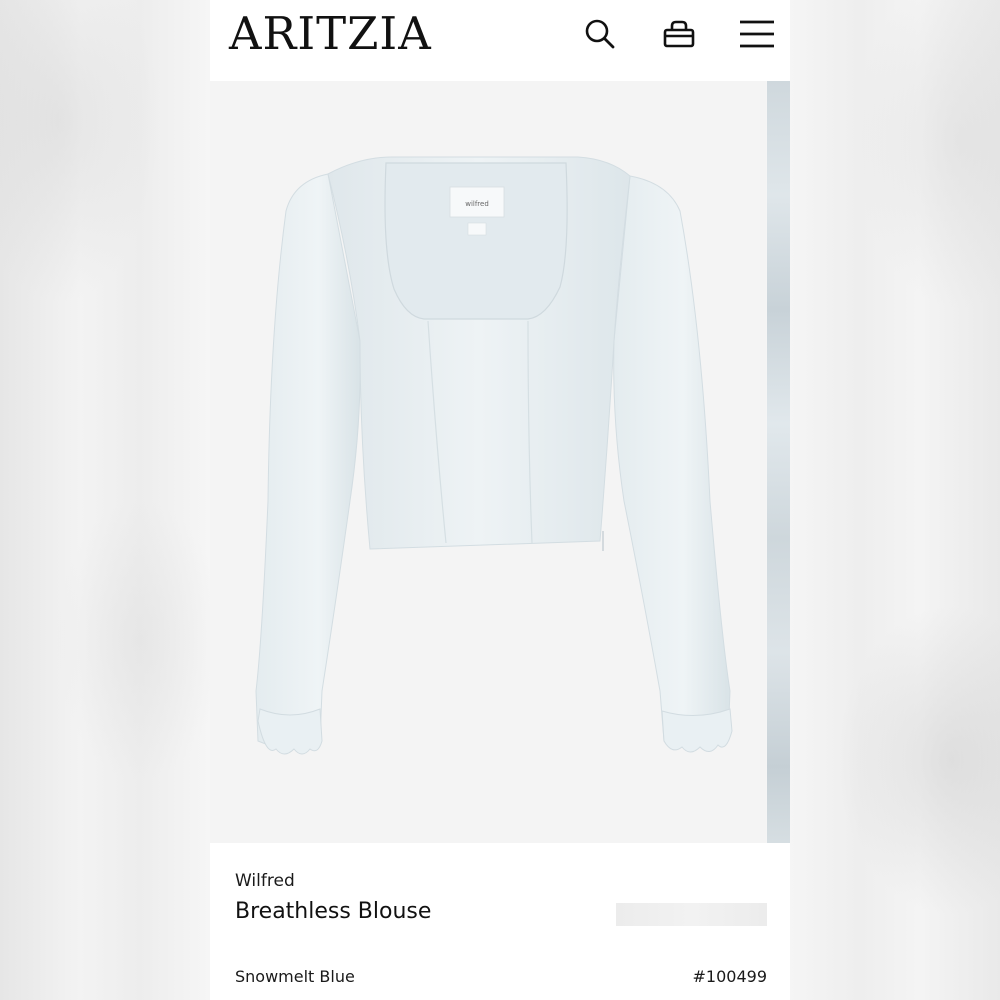  What do you see at coordinates (265, 881) in the screenshot?
I see `product-brand: Wilfred` at bounding box center [265, 881].